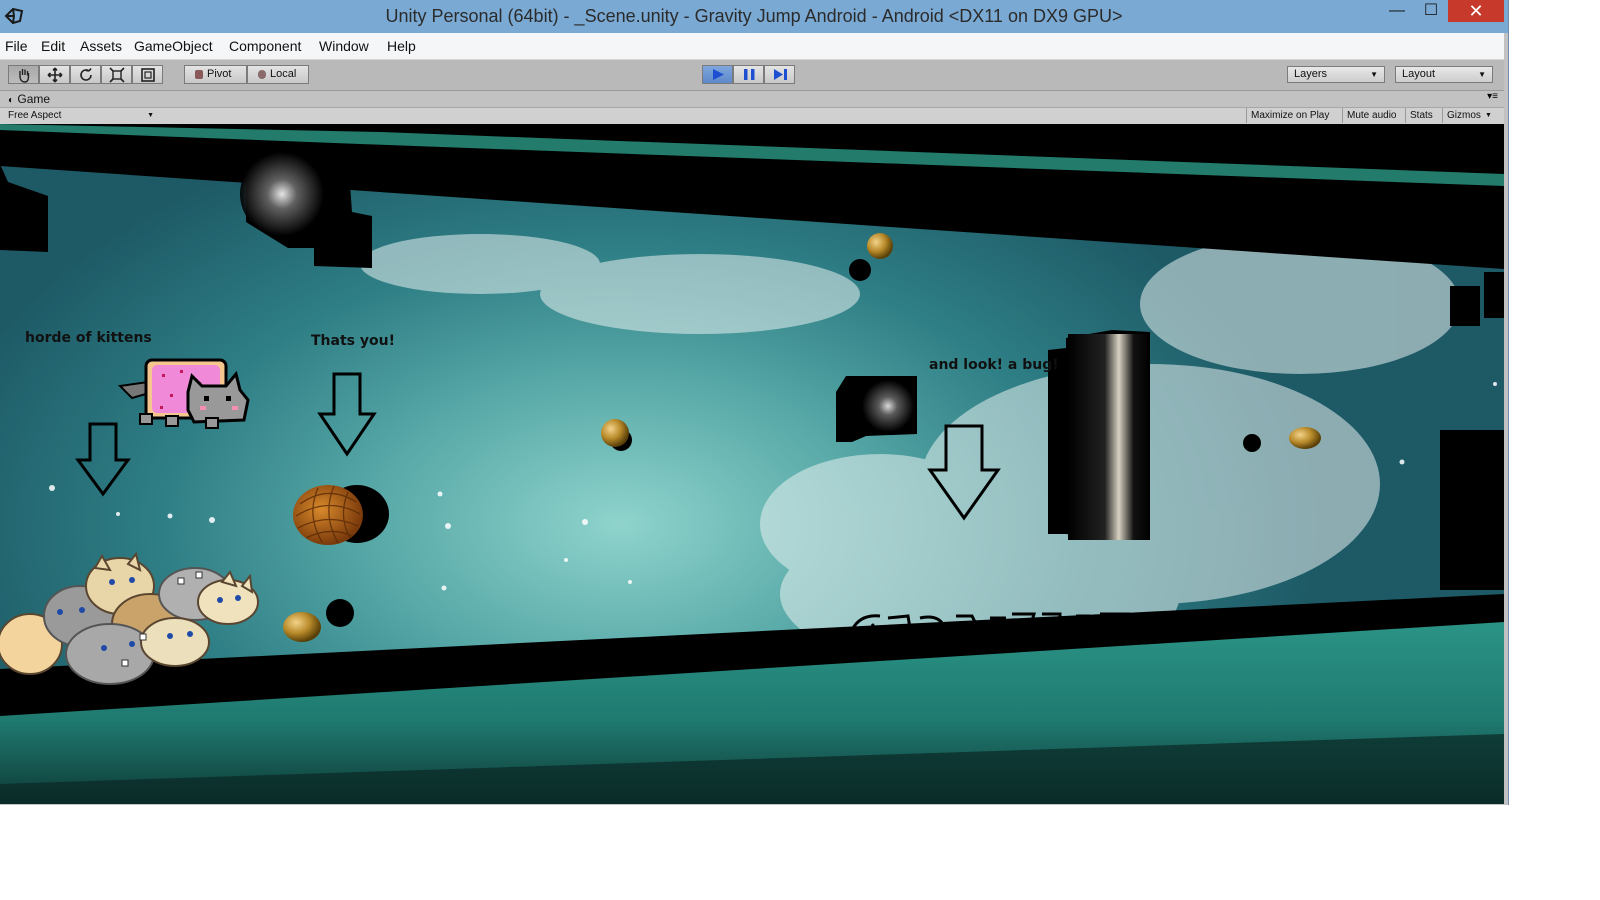 The width and height of the screenshot is (1600, 900). Describe the element at coordinates (88, 338) in the screenshot. I see `annotation-kittens: horde of kittens` at that location.